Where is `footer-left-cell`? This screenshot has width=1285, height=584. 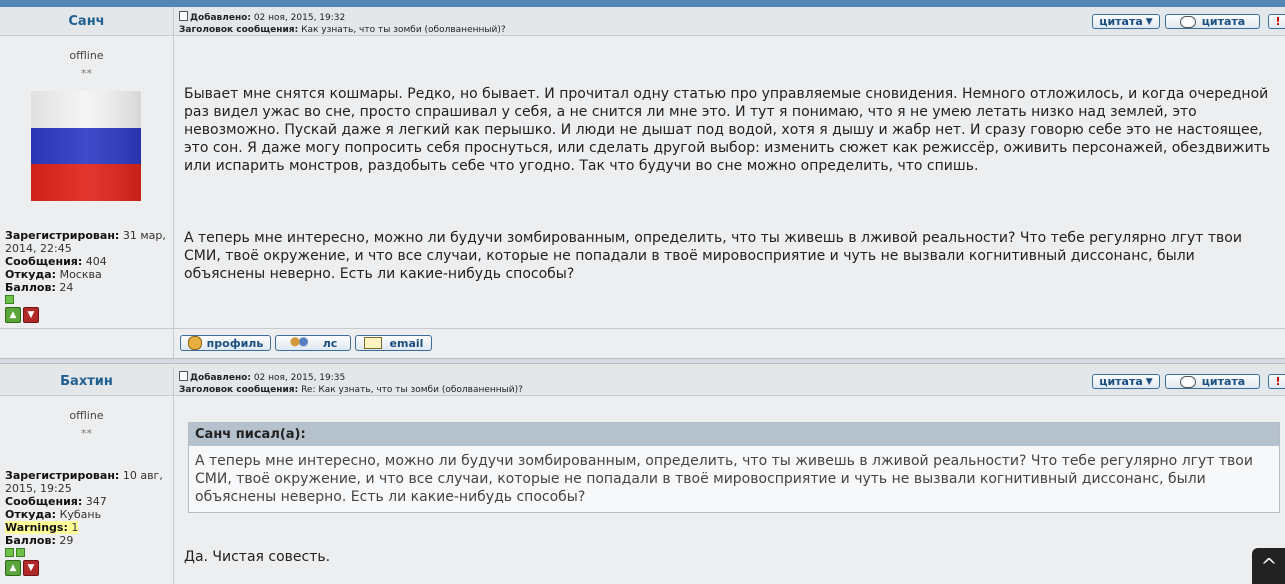
footer-left-cell is located at coordinates (87, 343).